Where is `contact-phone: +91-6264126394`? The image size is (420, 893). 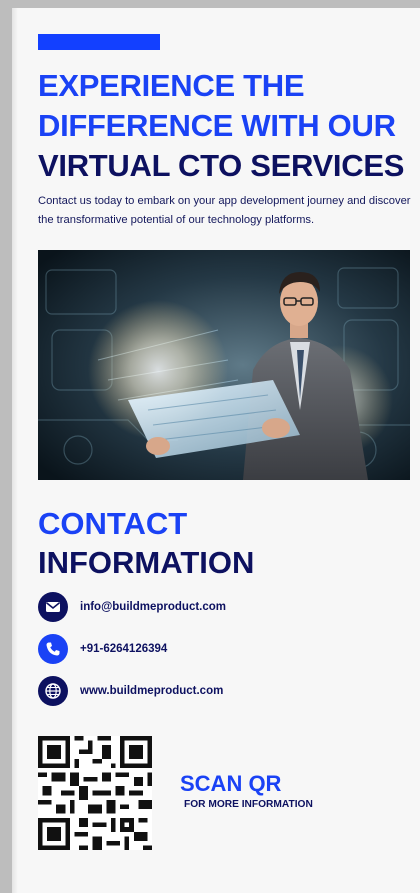 contact-phone: +91-6264126394 is located at coordinates (123, 649).